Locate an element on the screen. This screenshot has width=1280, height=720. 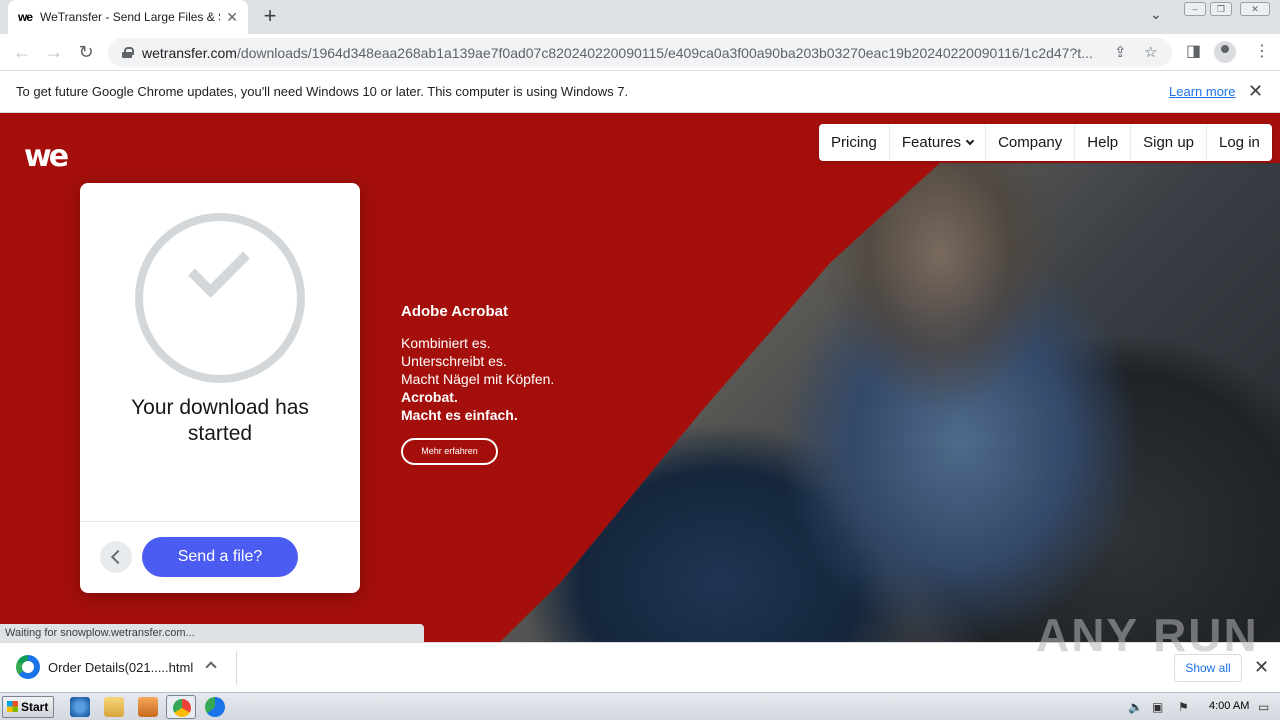
restore-button: ❐ is located at coordinates (1221, 9).